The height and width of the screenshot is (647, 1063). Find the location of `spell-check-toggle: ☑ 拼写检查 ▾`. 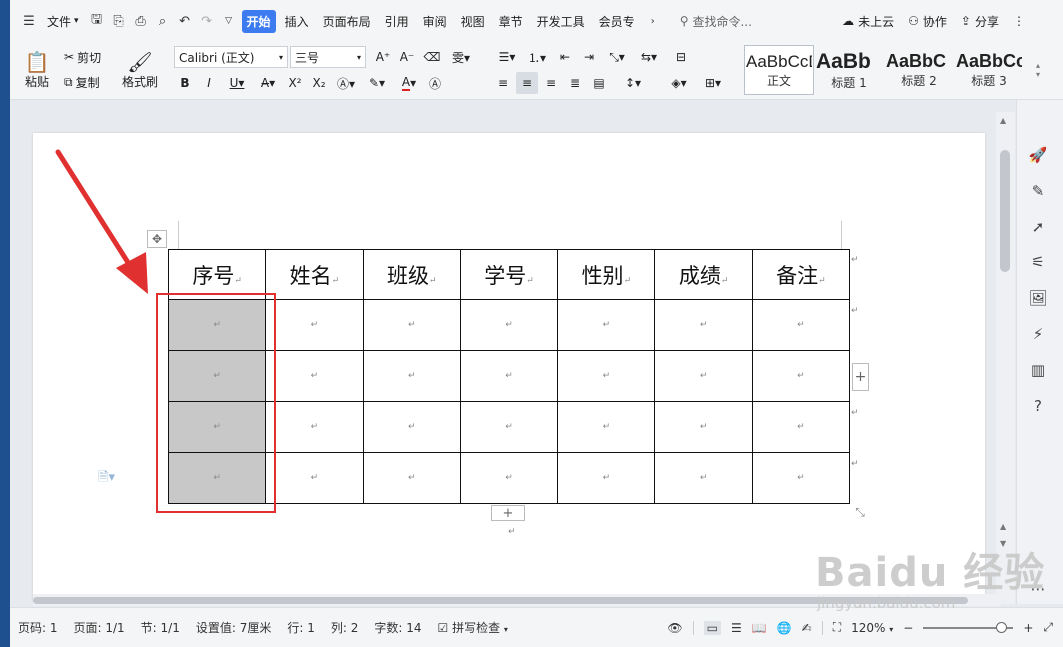

spell-check-toggle: ☑ 拼写检查 ▾ is located at coordinates (472, 627).